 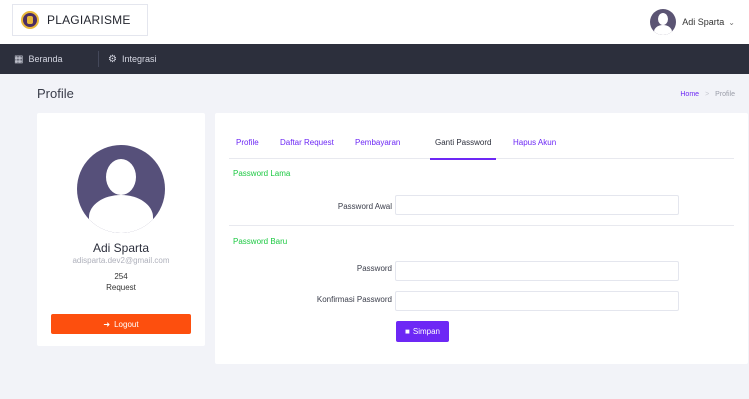 I want to click on dashboard-icon: ▦, so click(x=19, y=59).